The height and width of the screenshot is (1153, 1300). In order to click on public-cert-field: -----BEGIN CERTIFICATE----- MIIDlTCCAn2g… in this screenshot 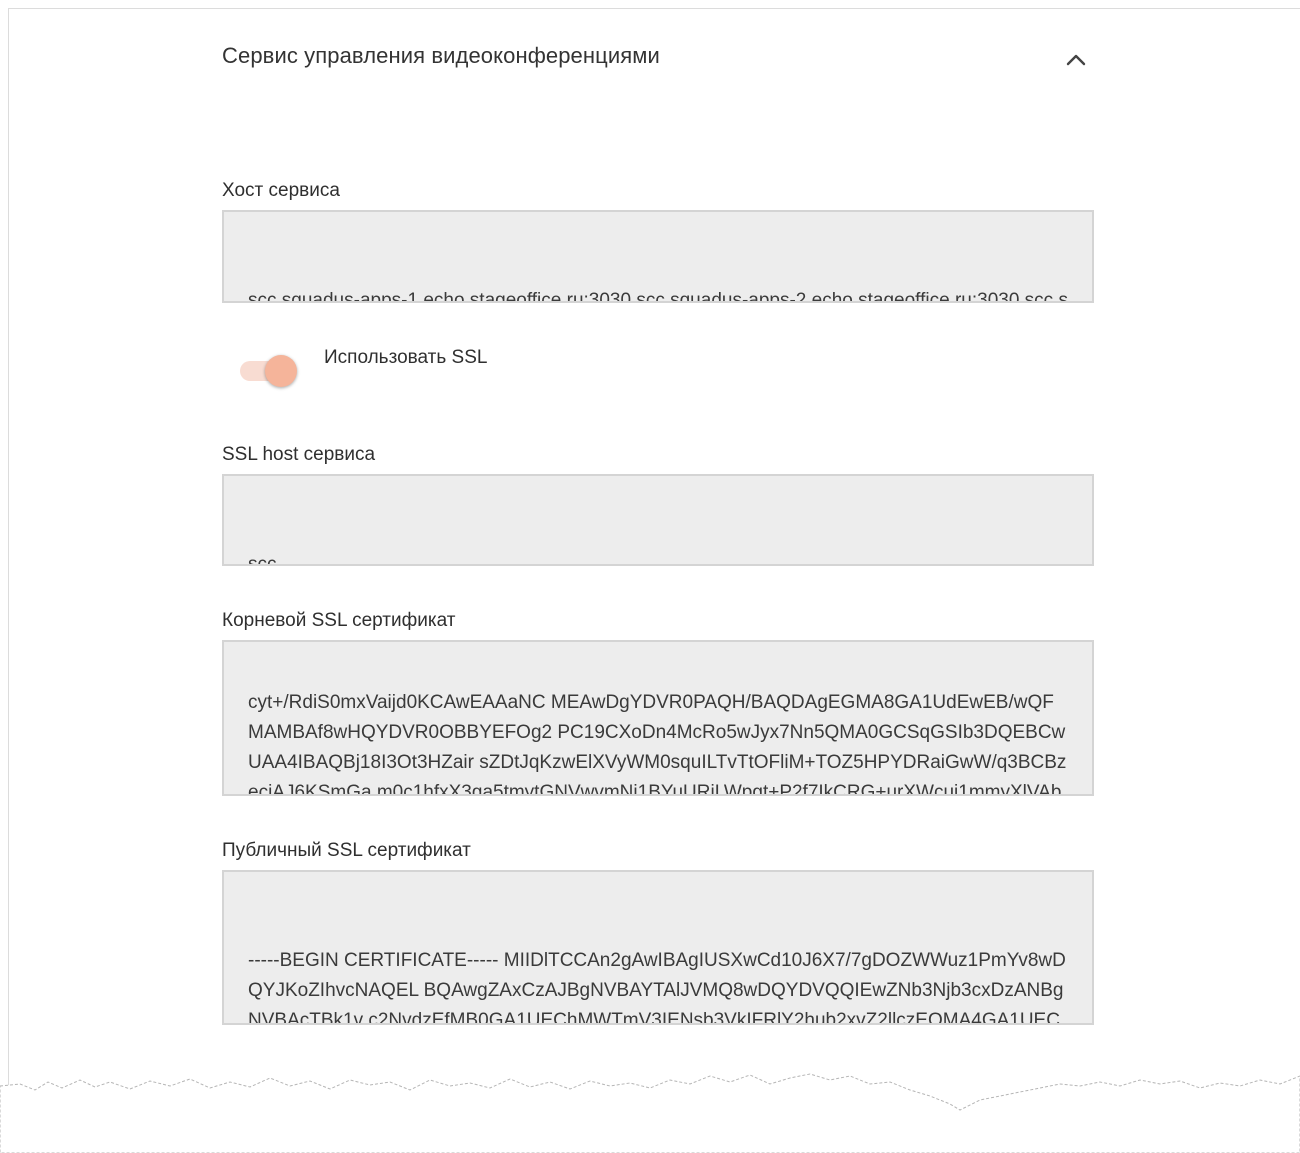, I will do `click(658, 947)`.